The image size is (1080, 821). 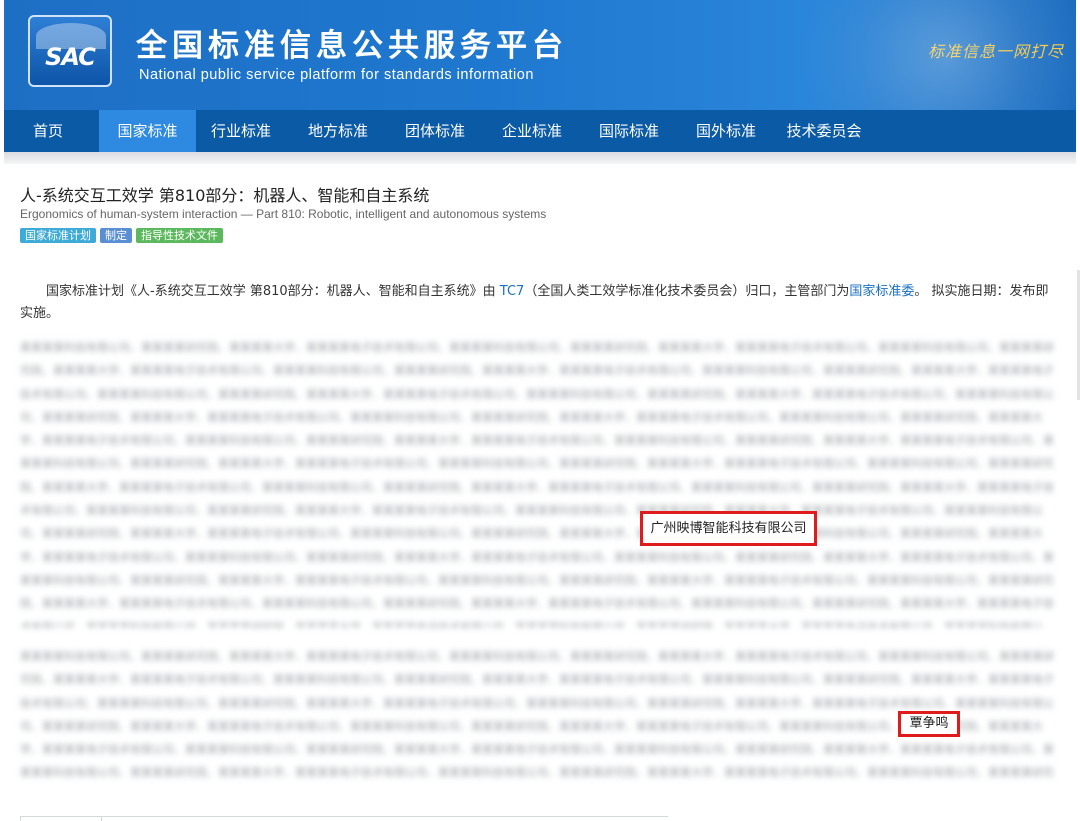 I want to click on nav-item-committee: 技术委员会, so click(x=824, y=131).